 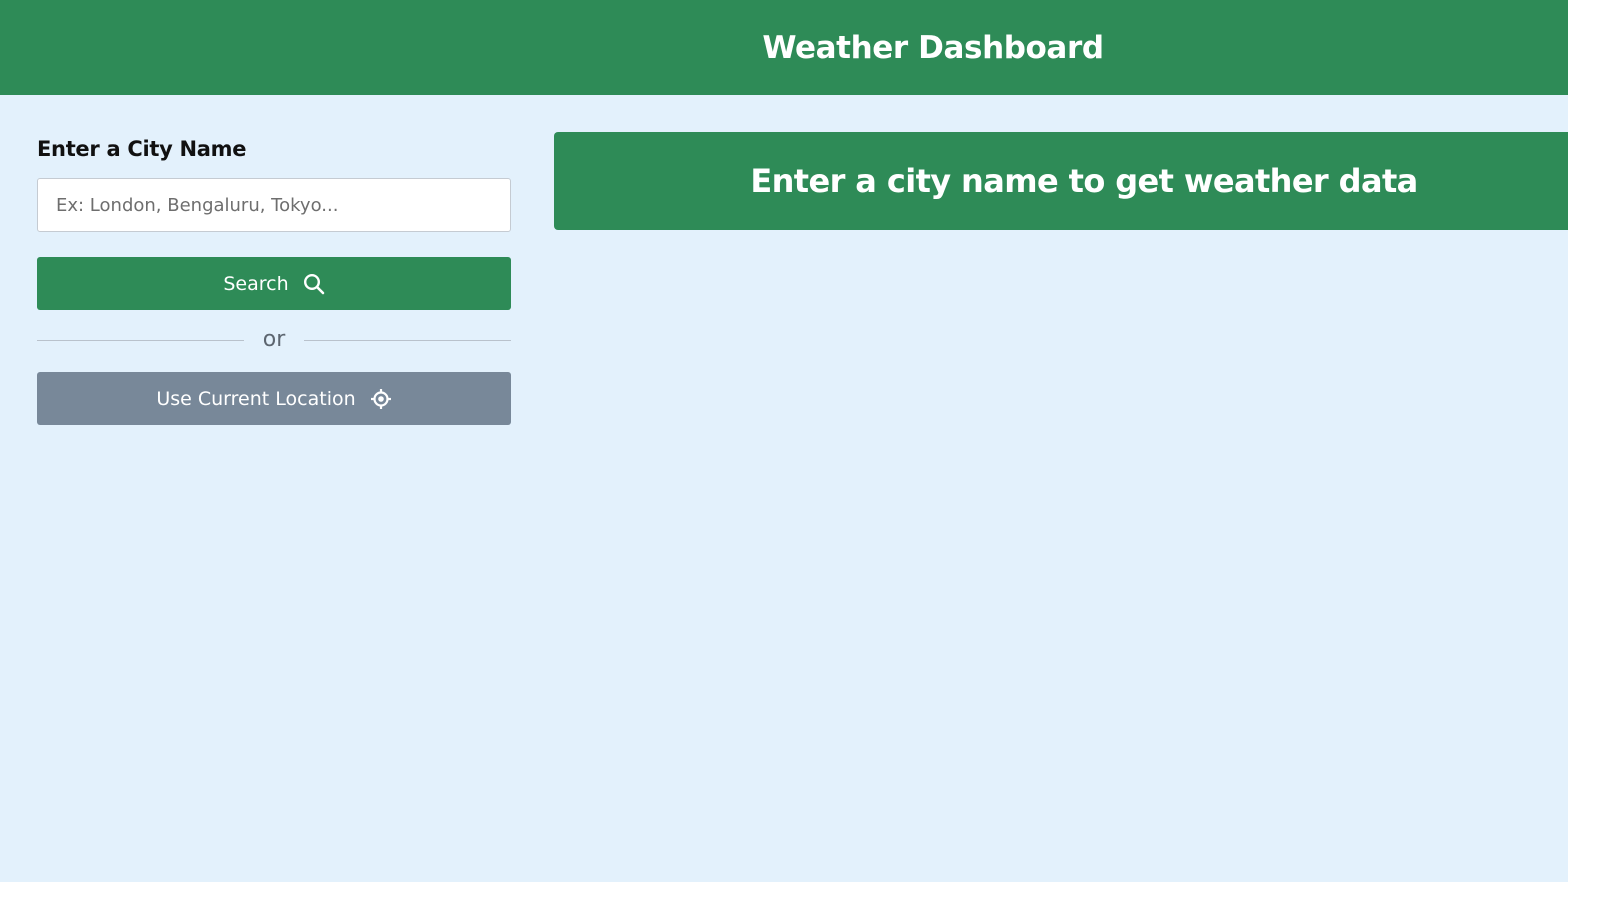 What do you see at coordinates (142, 149) in the screenshot?
I see `city-name-label: Enter a City Name` at bounding box center [142, 149].